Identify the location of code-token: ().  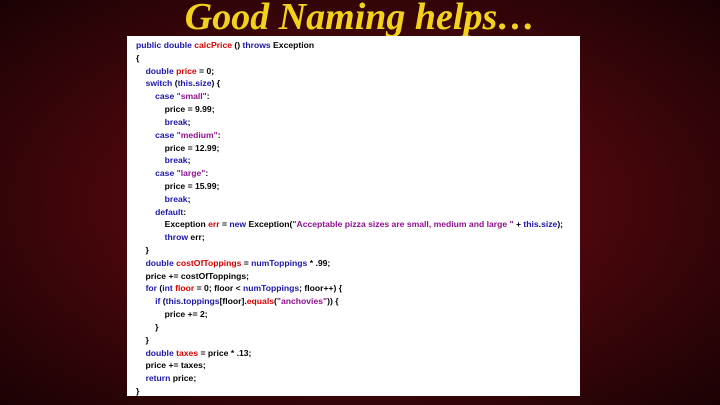
(237, 45).